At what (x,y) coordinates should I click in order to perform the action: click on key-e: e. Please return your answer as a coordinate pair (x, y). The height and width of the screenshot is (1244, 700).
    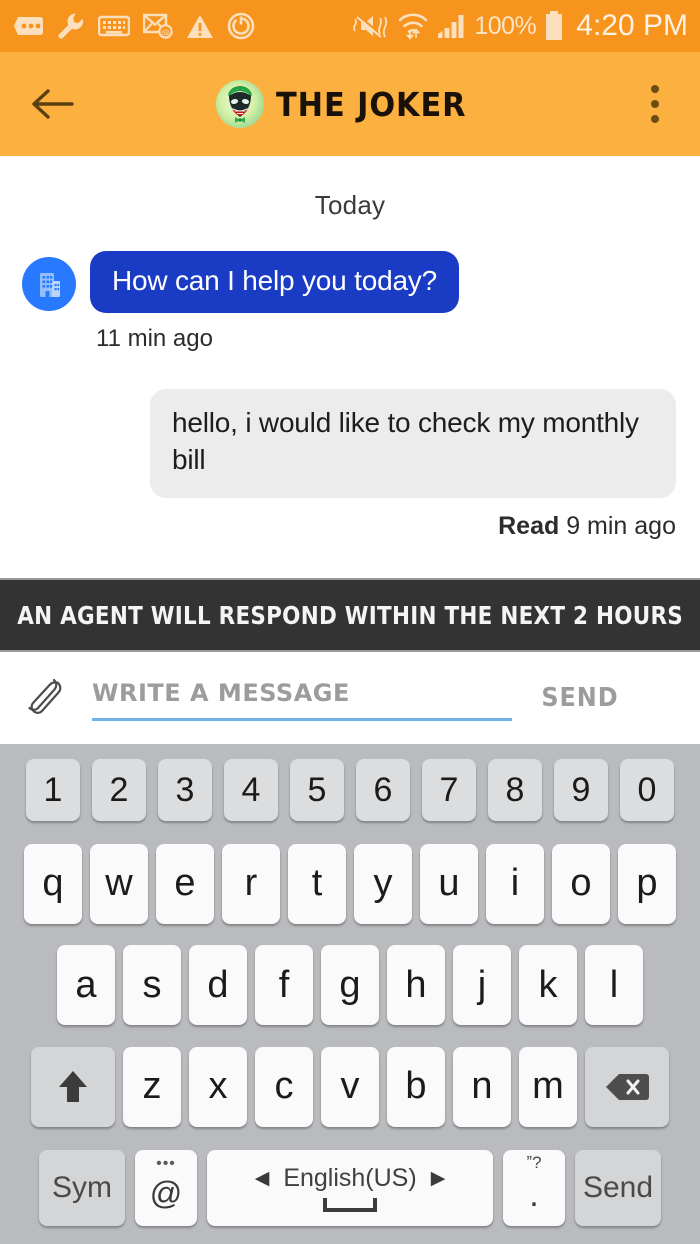
    Looking at the image, I should click on (185, 883).